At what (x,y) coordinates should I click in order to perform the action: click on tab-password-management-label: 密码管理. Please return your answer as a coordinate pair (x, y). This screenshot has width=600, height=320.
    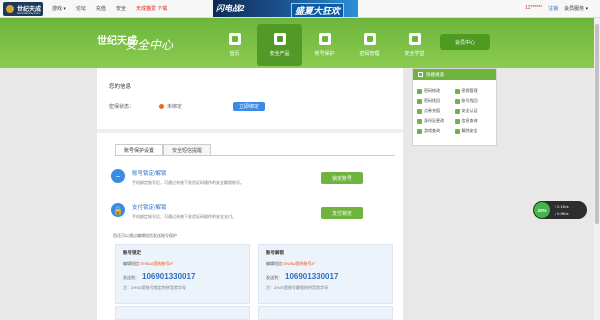
    Looking at the image, I should click on (369, 54).